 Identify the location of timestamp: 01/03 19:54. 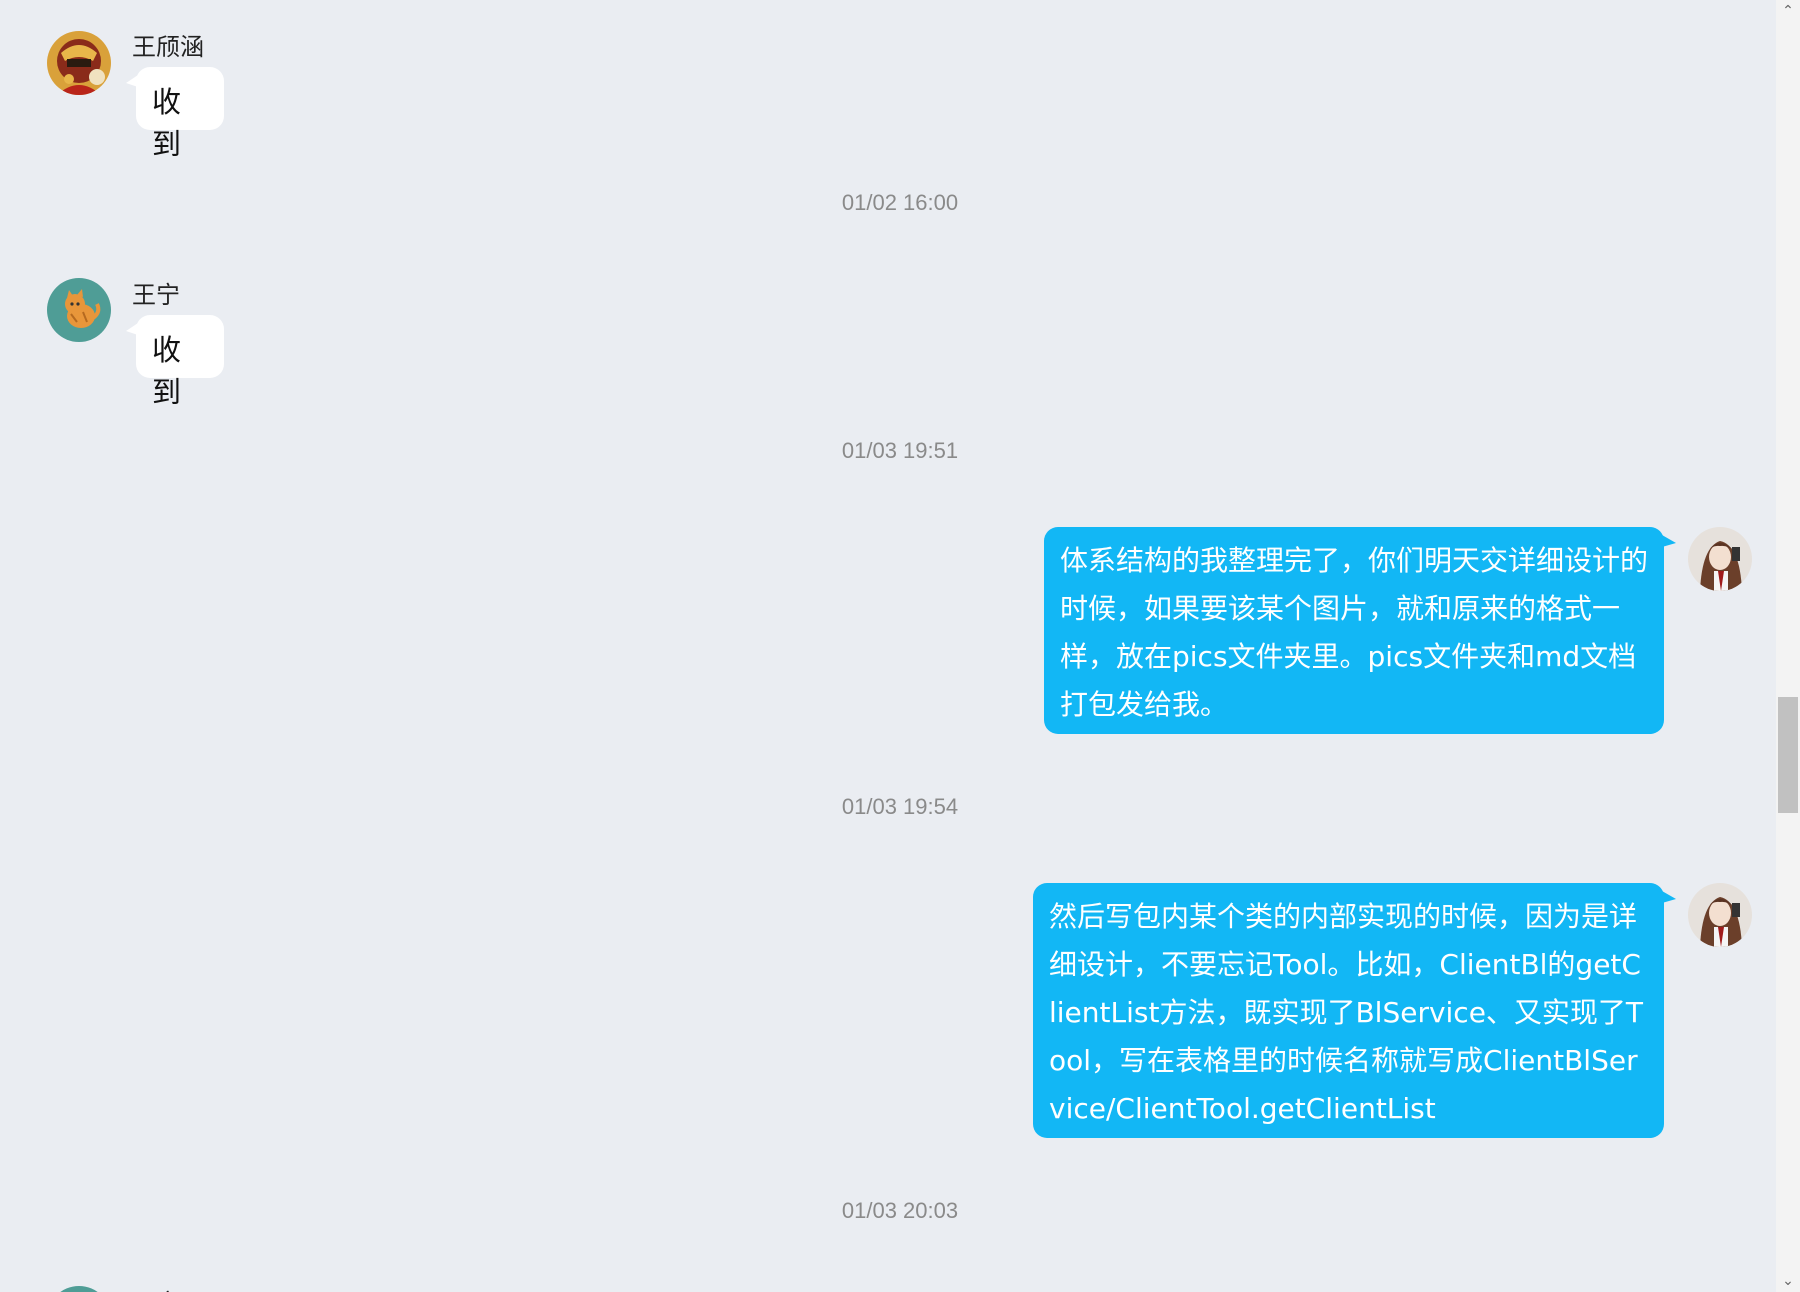
(900, 806).